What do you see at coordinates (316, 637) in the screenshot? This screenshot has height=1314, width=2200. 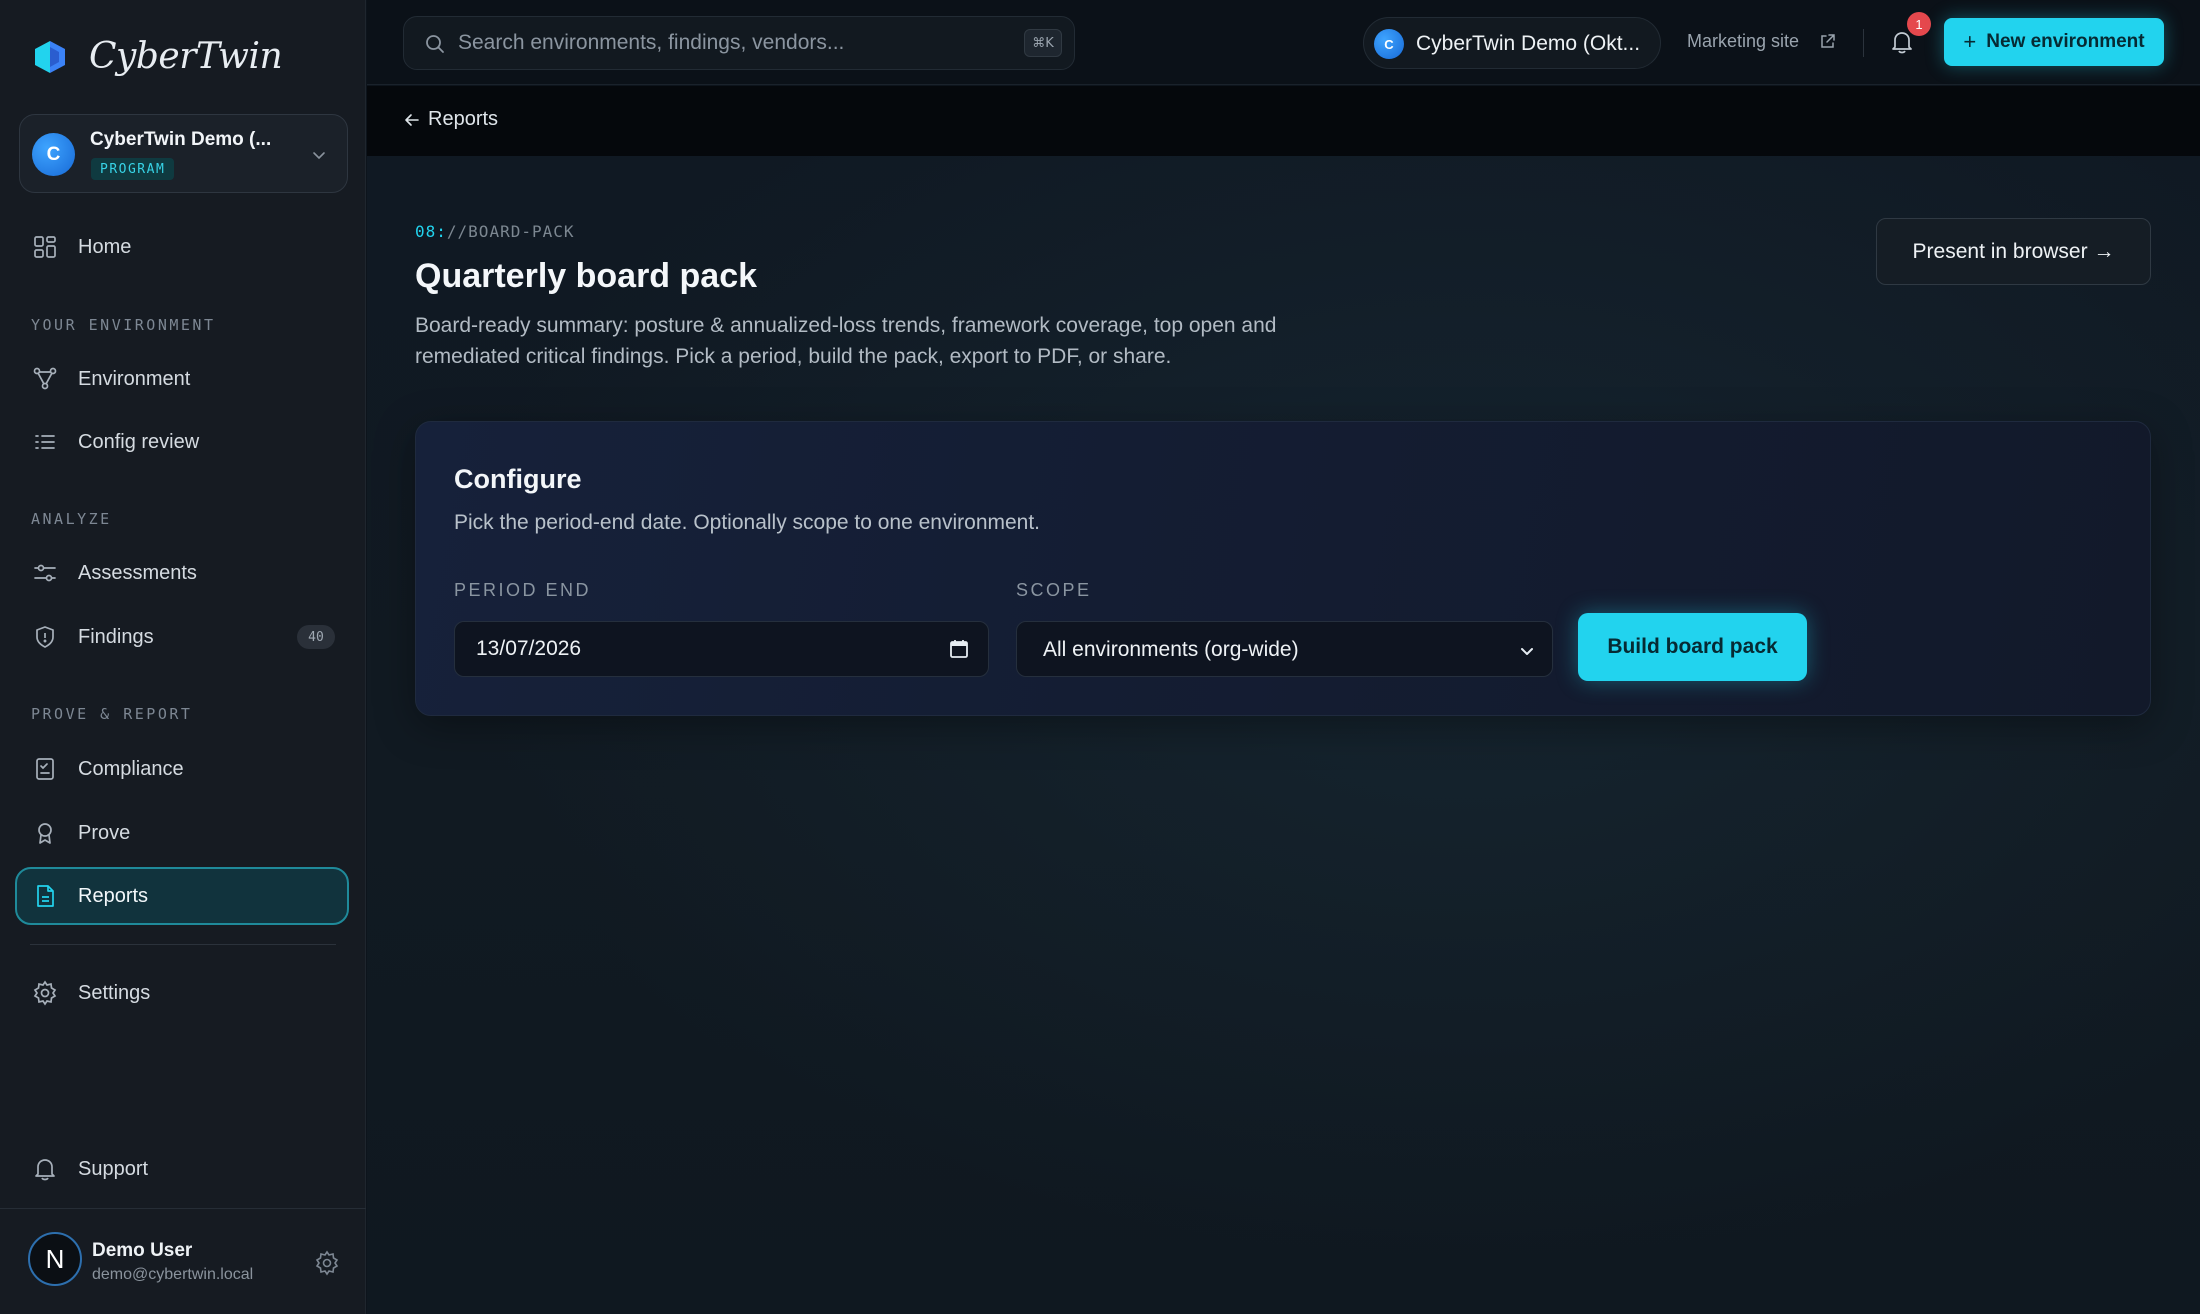 I see `findings-count-badge: 40` at bounding box center [316, 637].